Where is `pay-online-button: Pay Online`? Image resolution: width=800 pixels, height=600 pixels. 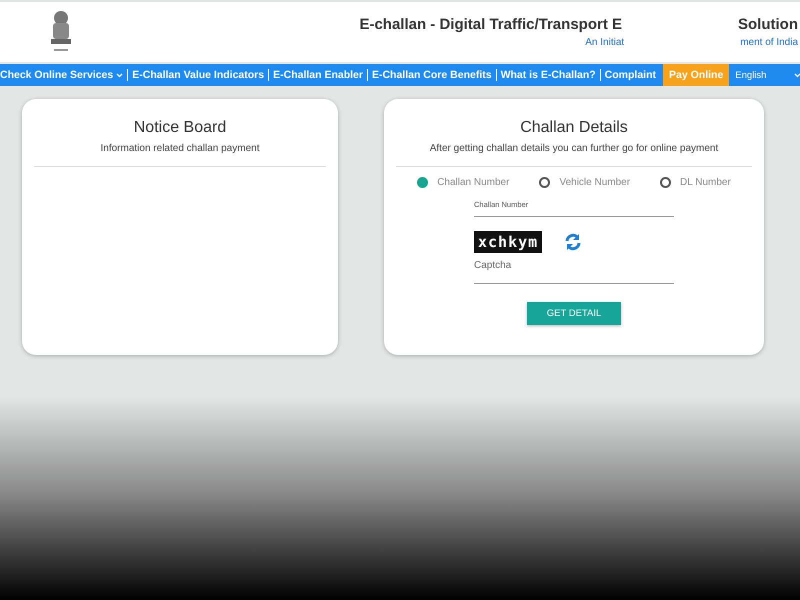 pay-online-button: Pay Online is located at coordinates (696, 75).